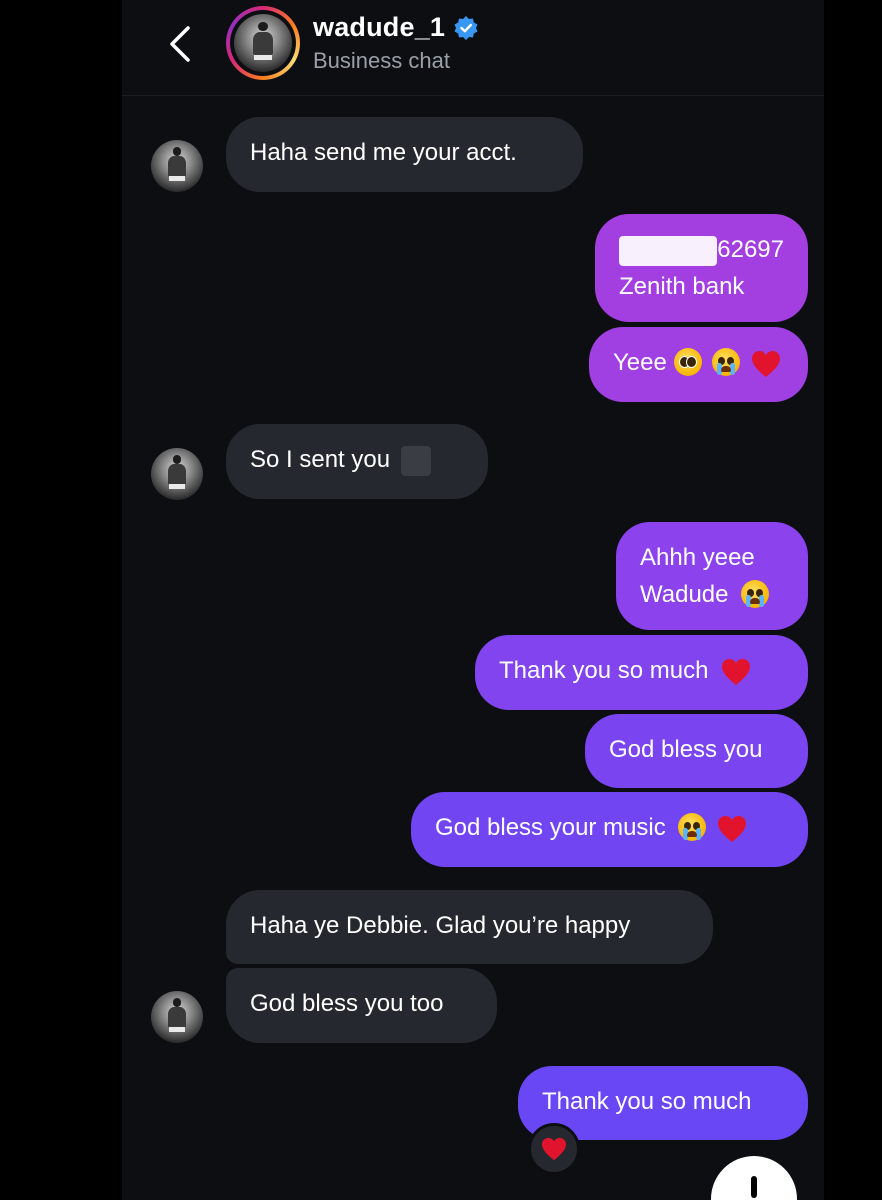 The height and width of the screenshot is (1200, 882). What do you see at coordinates (712, 576) in the screenshot?
I see `outgoing-message: Ahhh yeee Wadude` at bounding box center [712, 576].